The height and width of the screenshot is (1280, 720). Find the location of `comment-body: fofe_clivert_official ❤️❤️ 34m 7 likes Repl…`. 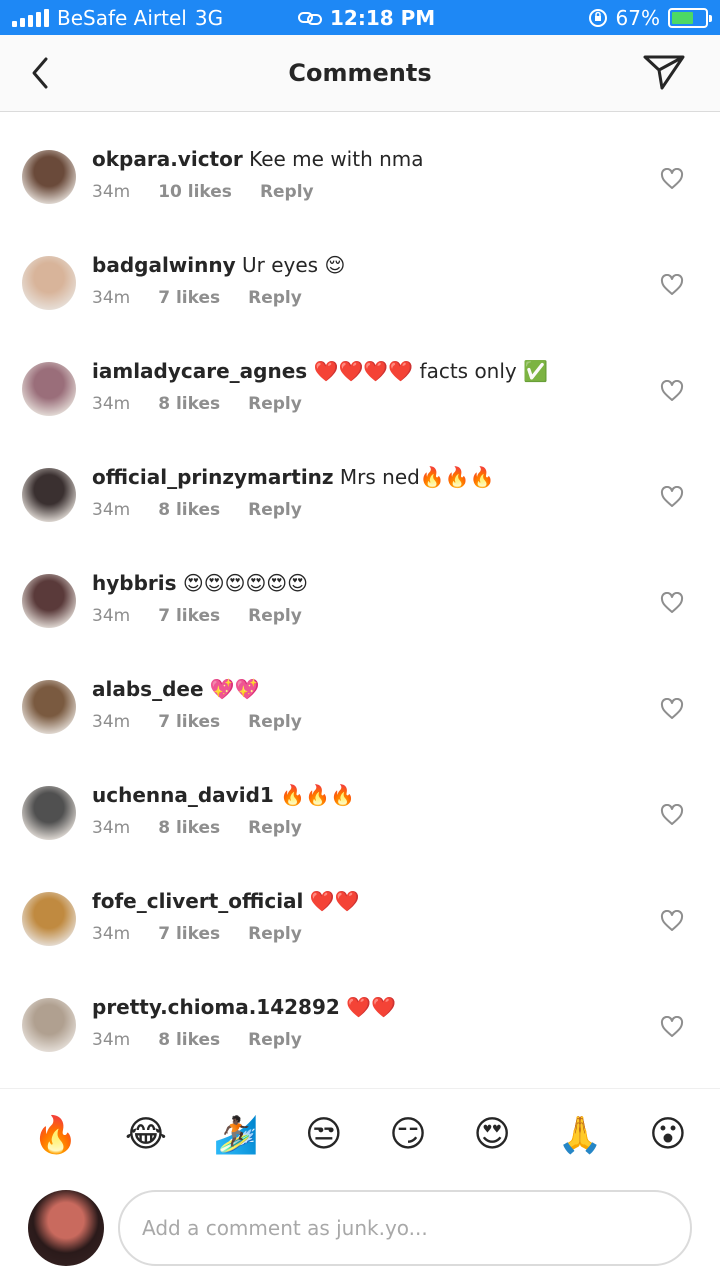

comment-body: fofe_clivert_official ❤️❤️ 34m 7 likes Repl… is located at coordinates (361, 916).